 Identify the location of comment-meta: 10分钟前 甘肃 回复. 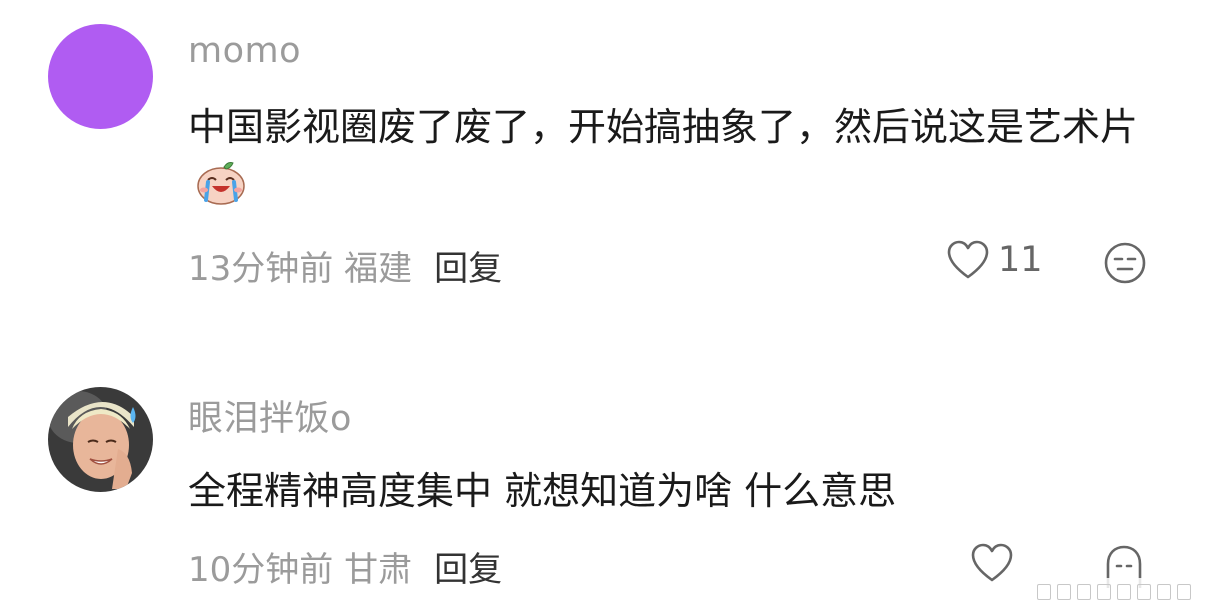
(345, 566).